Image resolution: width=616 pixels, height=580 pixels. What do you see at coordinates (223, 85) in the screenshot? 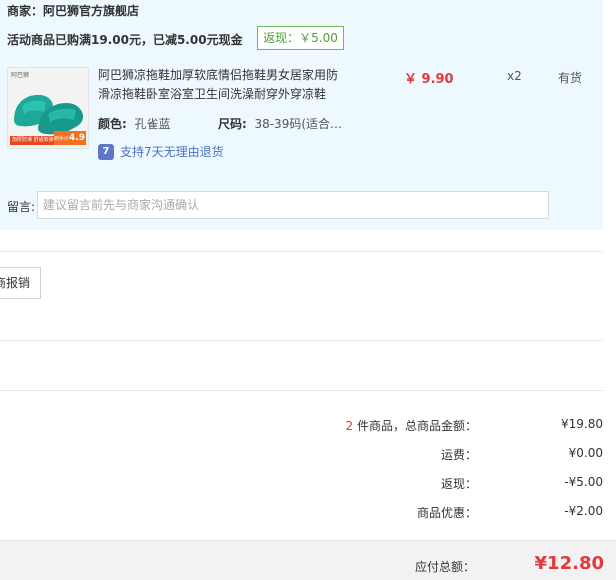
I see `product-title-link: 阿巴狮凉拖鞋加厚软底情侣拖鞋男女居家用防滑凉拖鞋卧室浴室卫生间洗澡耐穿外穿凉鞋` at bounding box center [223, 85].